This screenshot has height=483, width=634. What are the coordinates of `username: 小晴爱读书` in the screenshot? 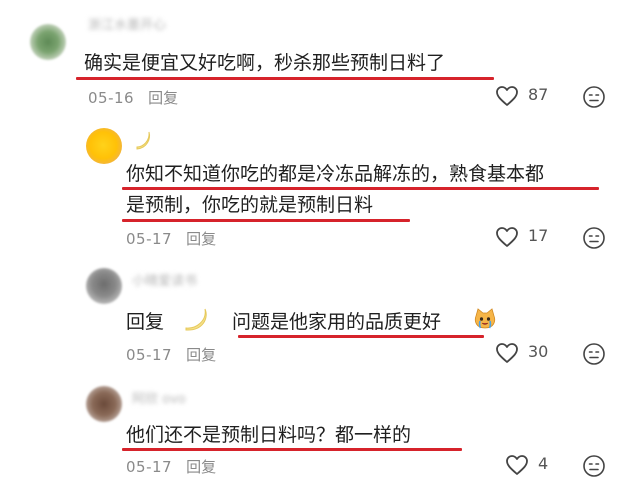 It's located at (164, 279).